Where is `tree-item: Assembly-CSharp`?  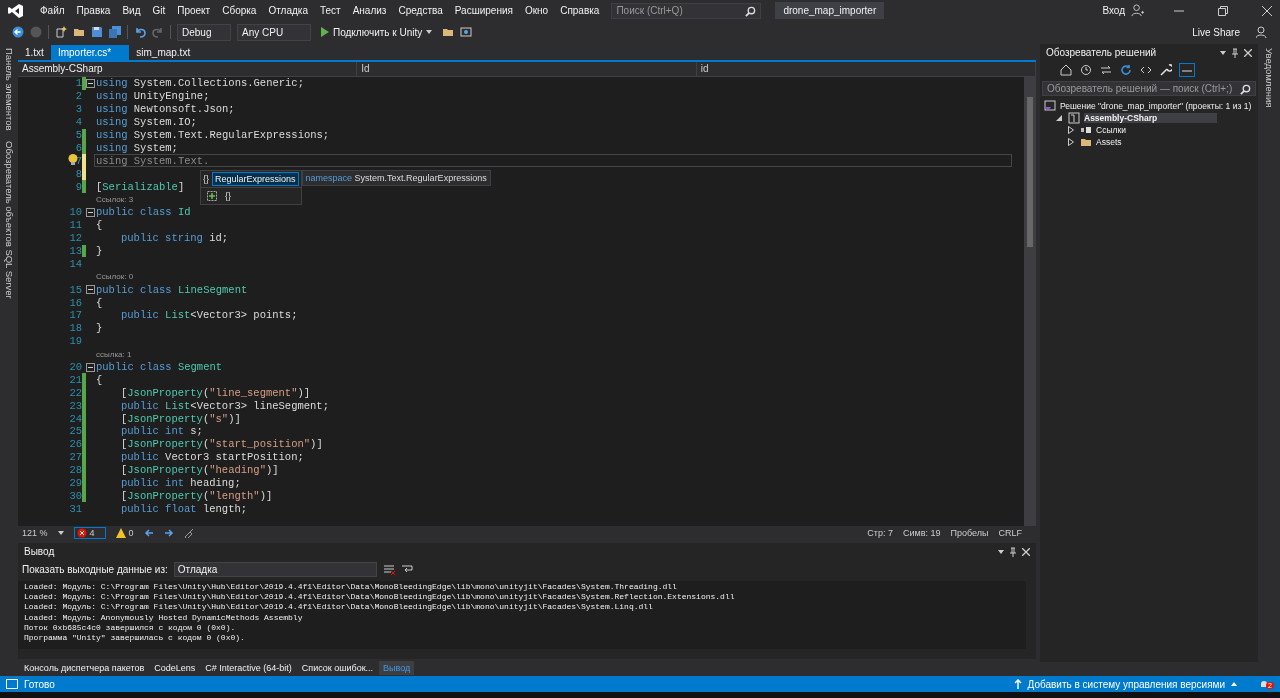 tree-item: Assembly-CSharp is located at coordinates (1151, 118).